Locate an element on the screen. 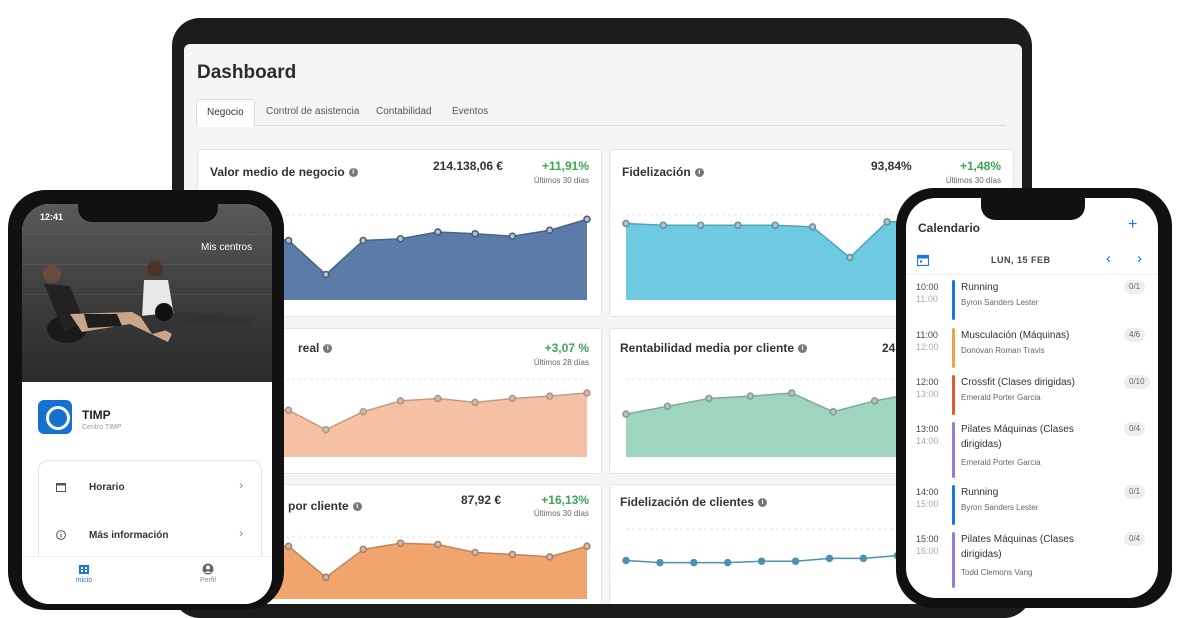 This screenshot has height=618, width=1200. add-event-button: + is located at coordinates (1132, 225).